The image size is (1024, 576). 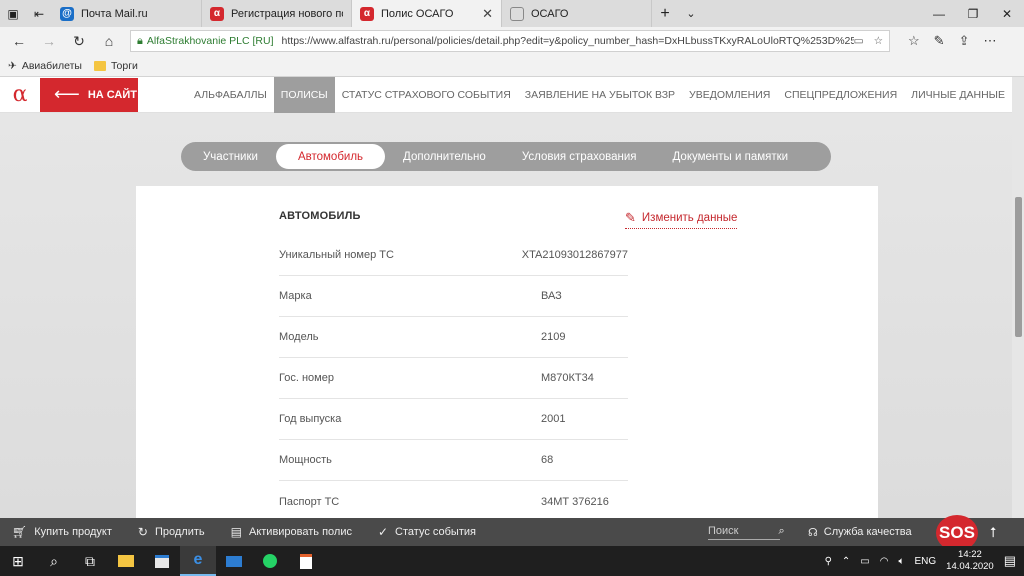 I want to click on extend-button: ↻ Продлить, so click(x=165, y=532).